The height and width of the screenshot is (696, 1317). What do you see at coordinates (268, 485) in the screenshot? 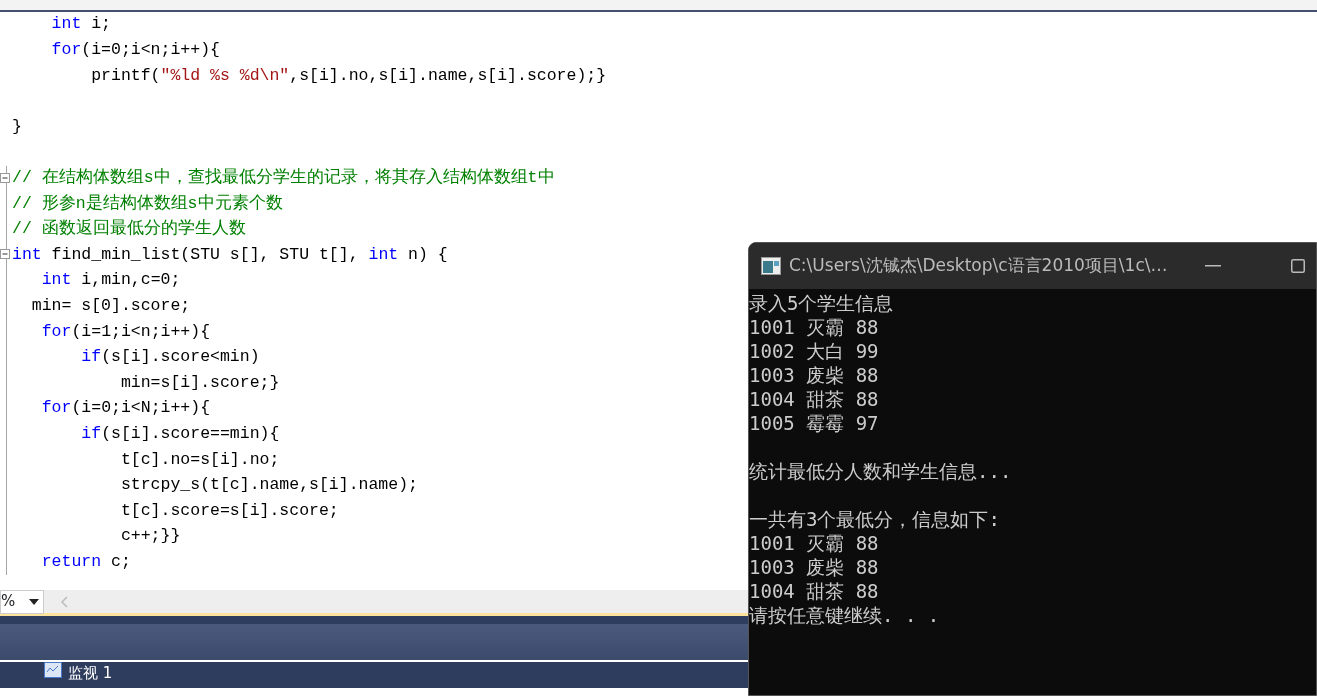
I see `code-line: strcpy_s(t[c].name,s[i].name);` at bounding box center [268, 485].